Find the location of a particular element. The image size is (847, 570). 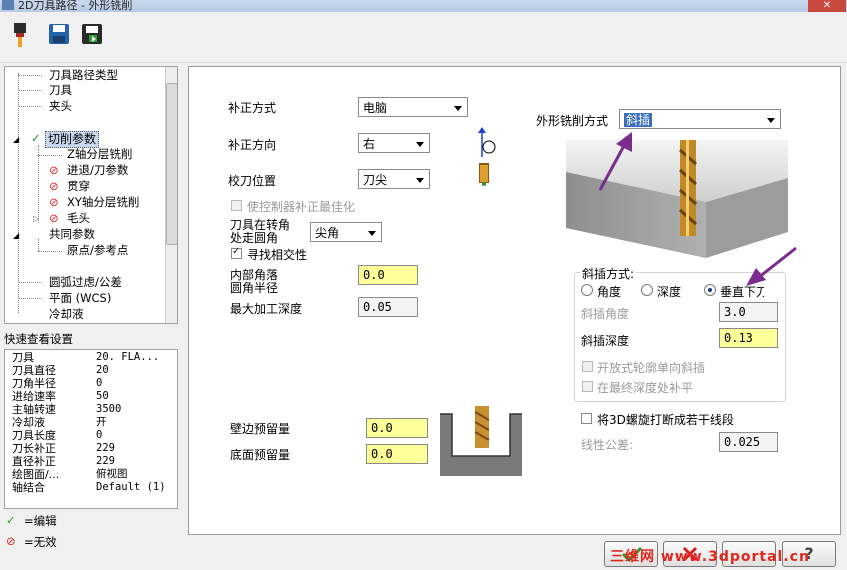

tip-comp-select: 刀尖 is located at coordinates (394, 179).